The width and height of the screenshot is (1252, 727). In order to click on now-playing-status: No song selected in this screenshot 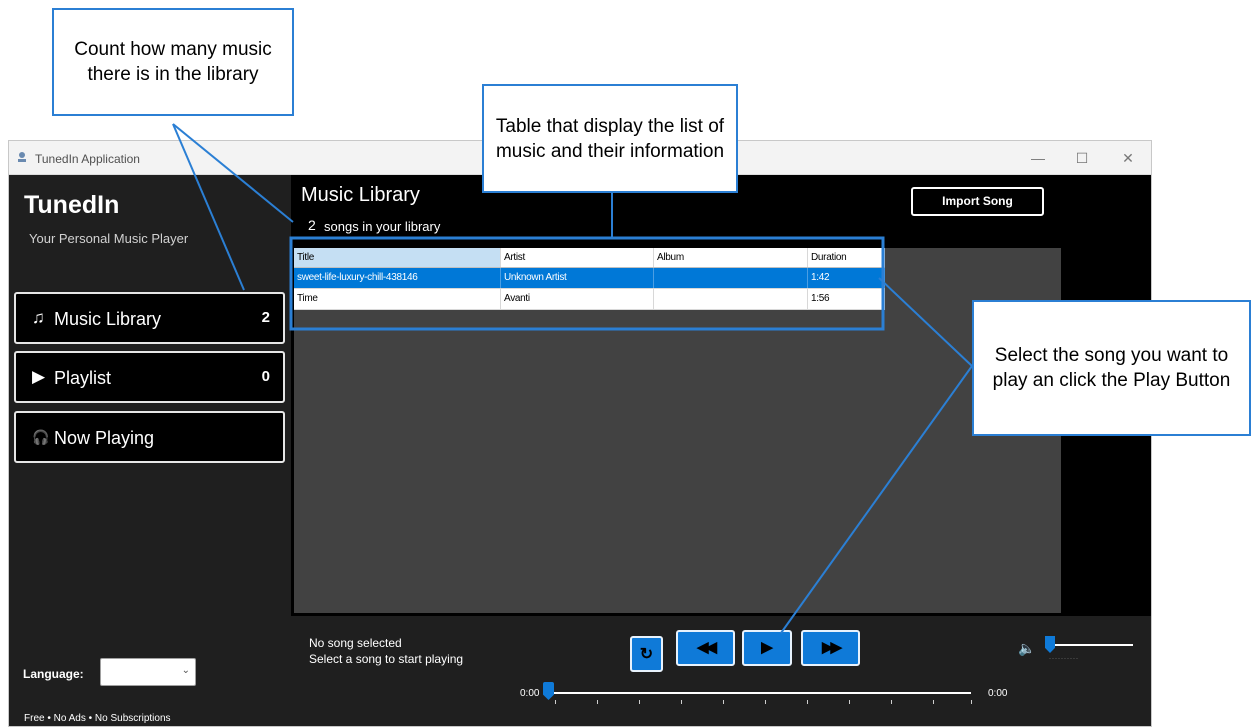, I will do `click(355, 643)`.